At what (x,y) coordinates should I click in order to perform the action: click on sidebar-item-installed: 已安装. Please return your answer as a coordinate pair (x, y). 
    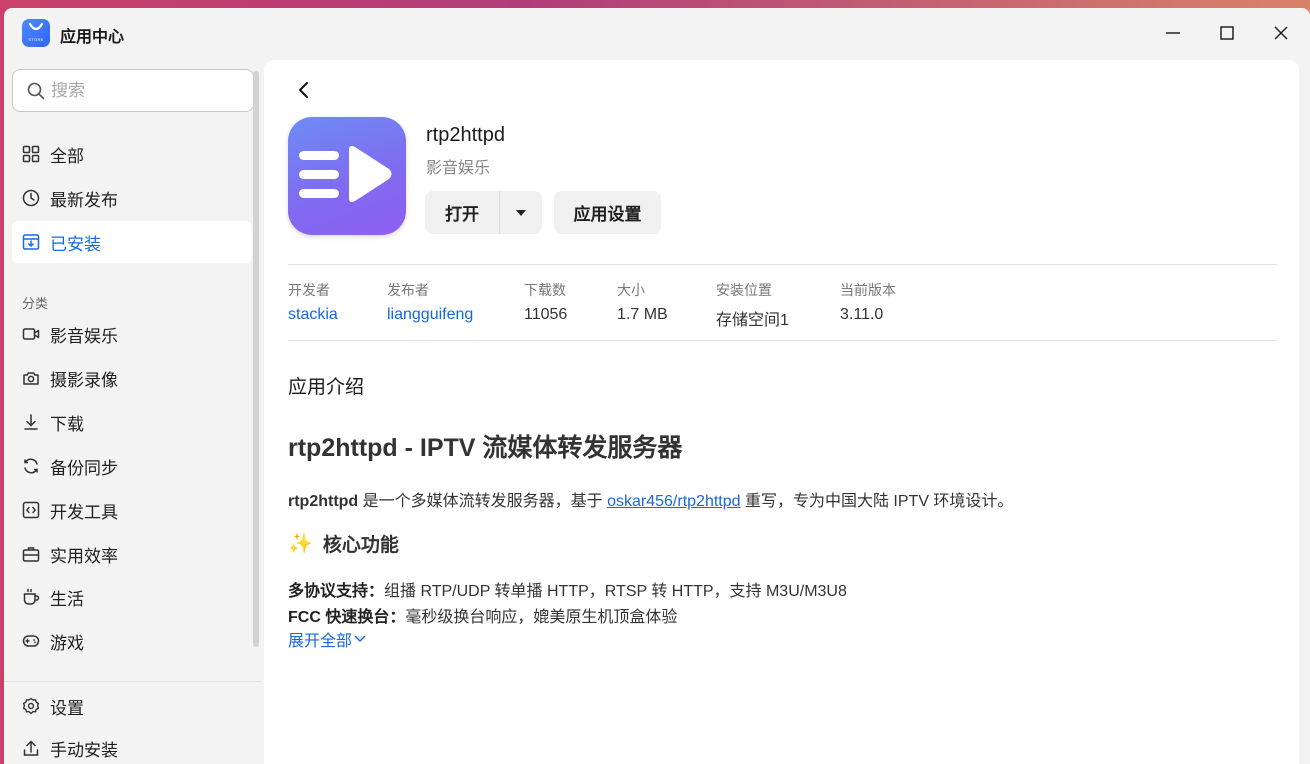
    Looking at the image, I should click on (132, 242).